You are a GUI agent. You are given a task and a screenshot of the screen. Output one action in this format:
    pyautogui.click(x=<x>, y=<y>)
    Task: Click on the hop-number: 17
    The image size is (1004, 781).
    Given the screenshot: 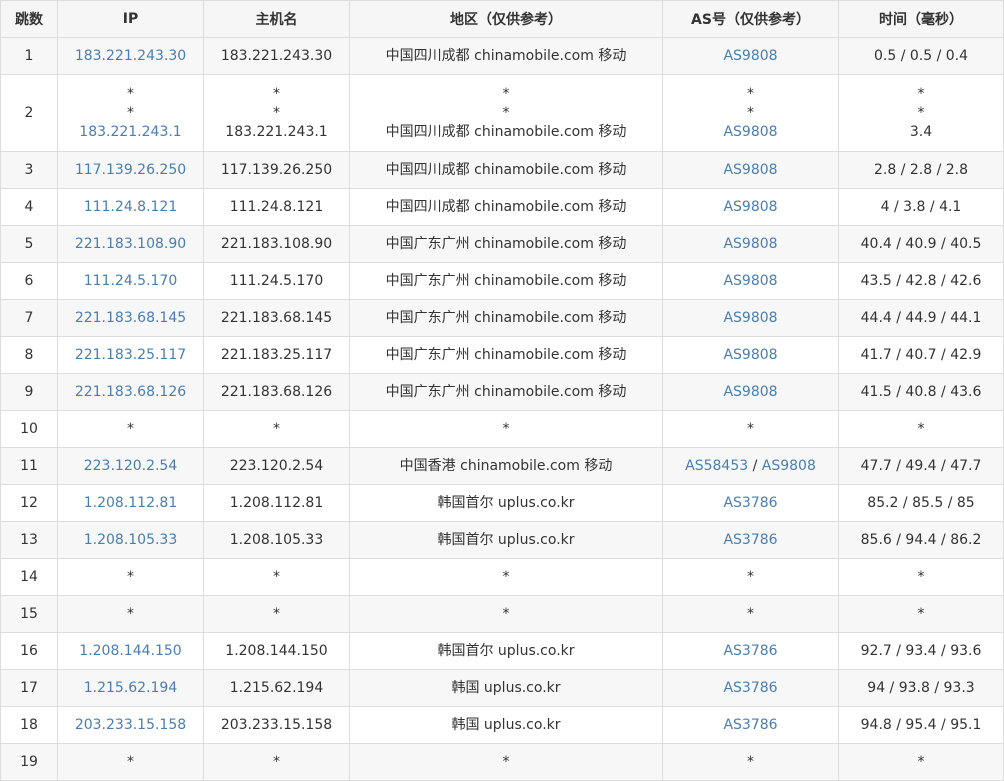 What is the action you would take?
    pyautogui.click(x=29, y=688)
    